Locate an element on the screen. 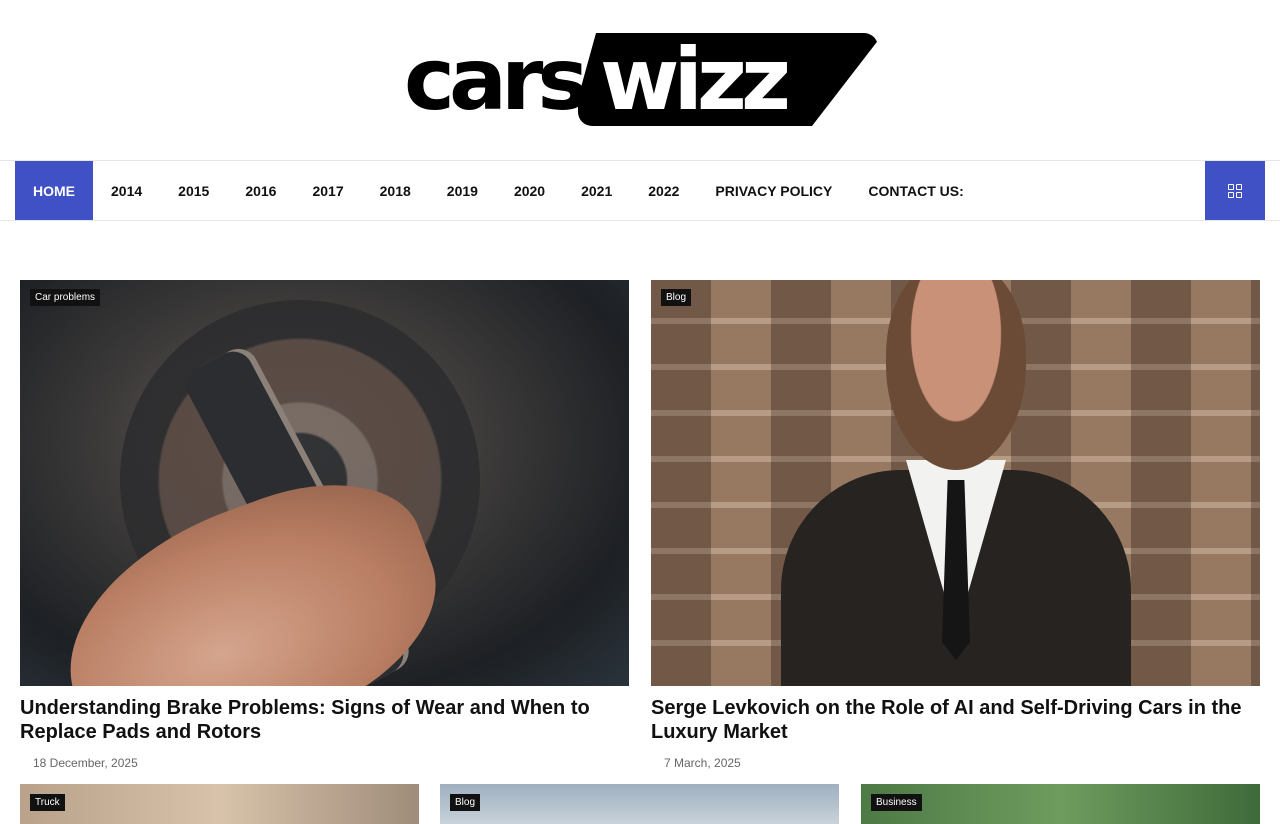 The width and height of the screenshot is (1280, 824). category-tag: Car problems is located at coordinates (65, 297).